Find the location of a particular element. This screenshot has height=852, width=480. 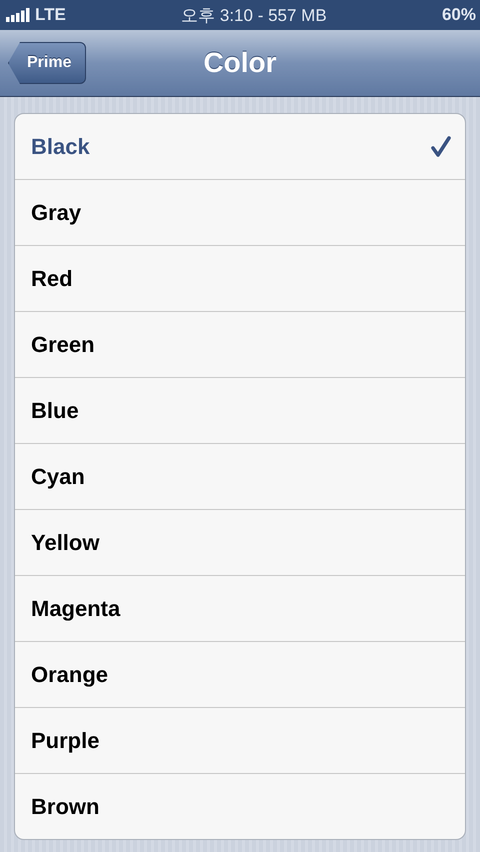

option-row: Orange is located at coordinates (240, 674).